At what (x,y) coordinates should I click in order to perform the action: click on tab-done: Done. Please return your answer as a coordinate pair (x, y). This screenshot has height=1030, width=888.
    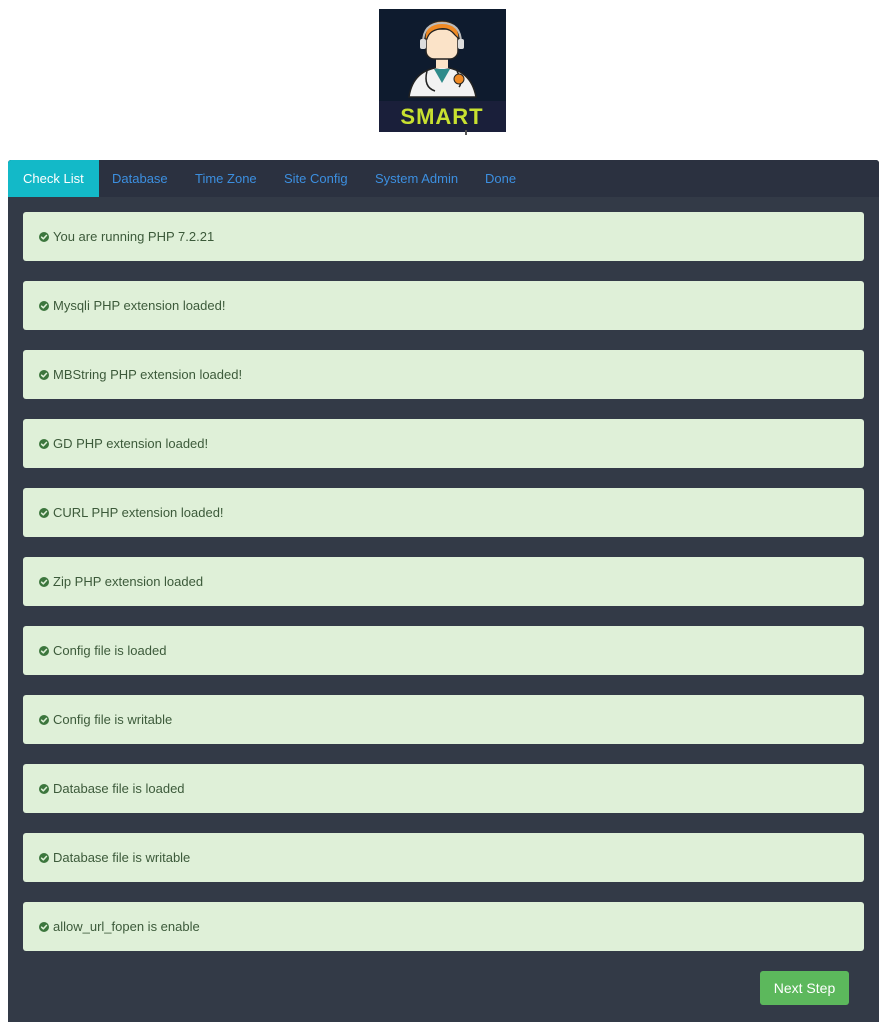
    Looking at the image, I should click on (500, 178).